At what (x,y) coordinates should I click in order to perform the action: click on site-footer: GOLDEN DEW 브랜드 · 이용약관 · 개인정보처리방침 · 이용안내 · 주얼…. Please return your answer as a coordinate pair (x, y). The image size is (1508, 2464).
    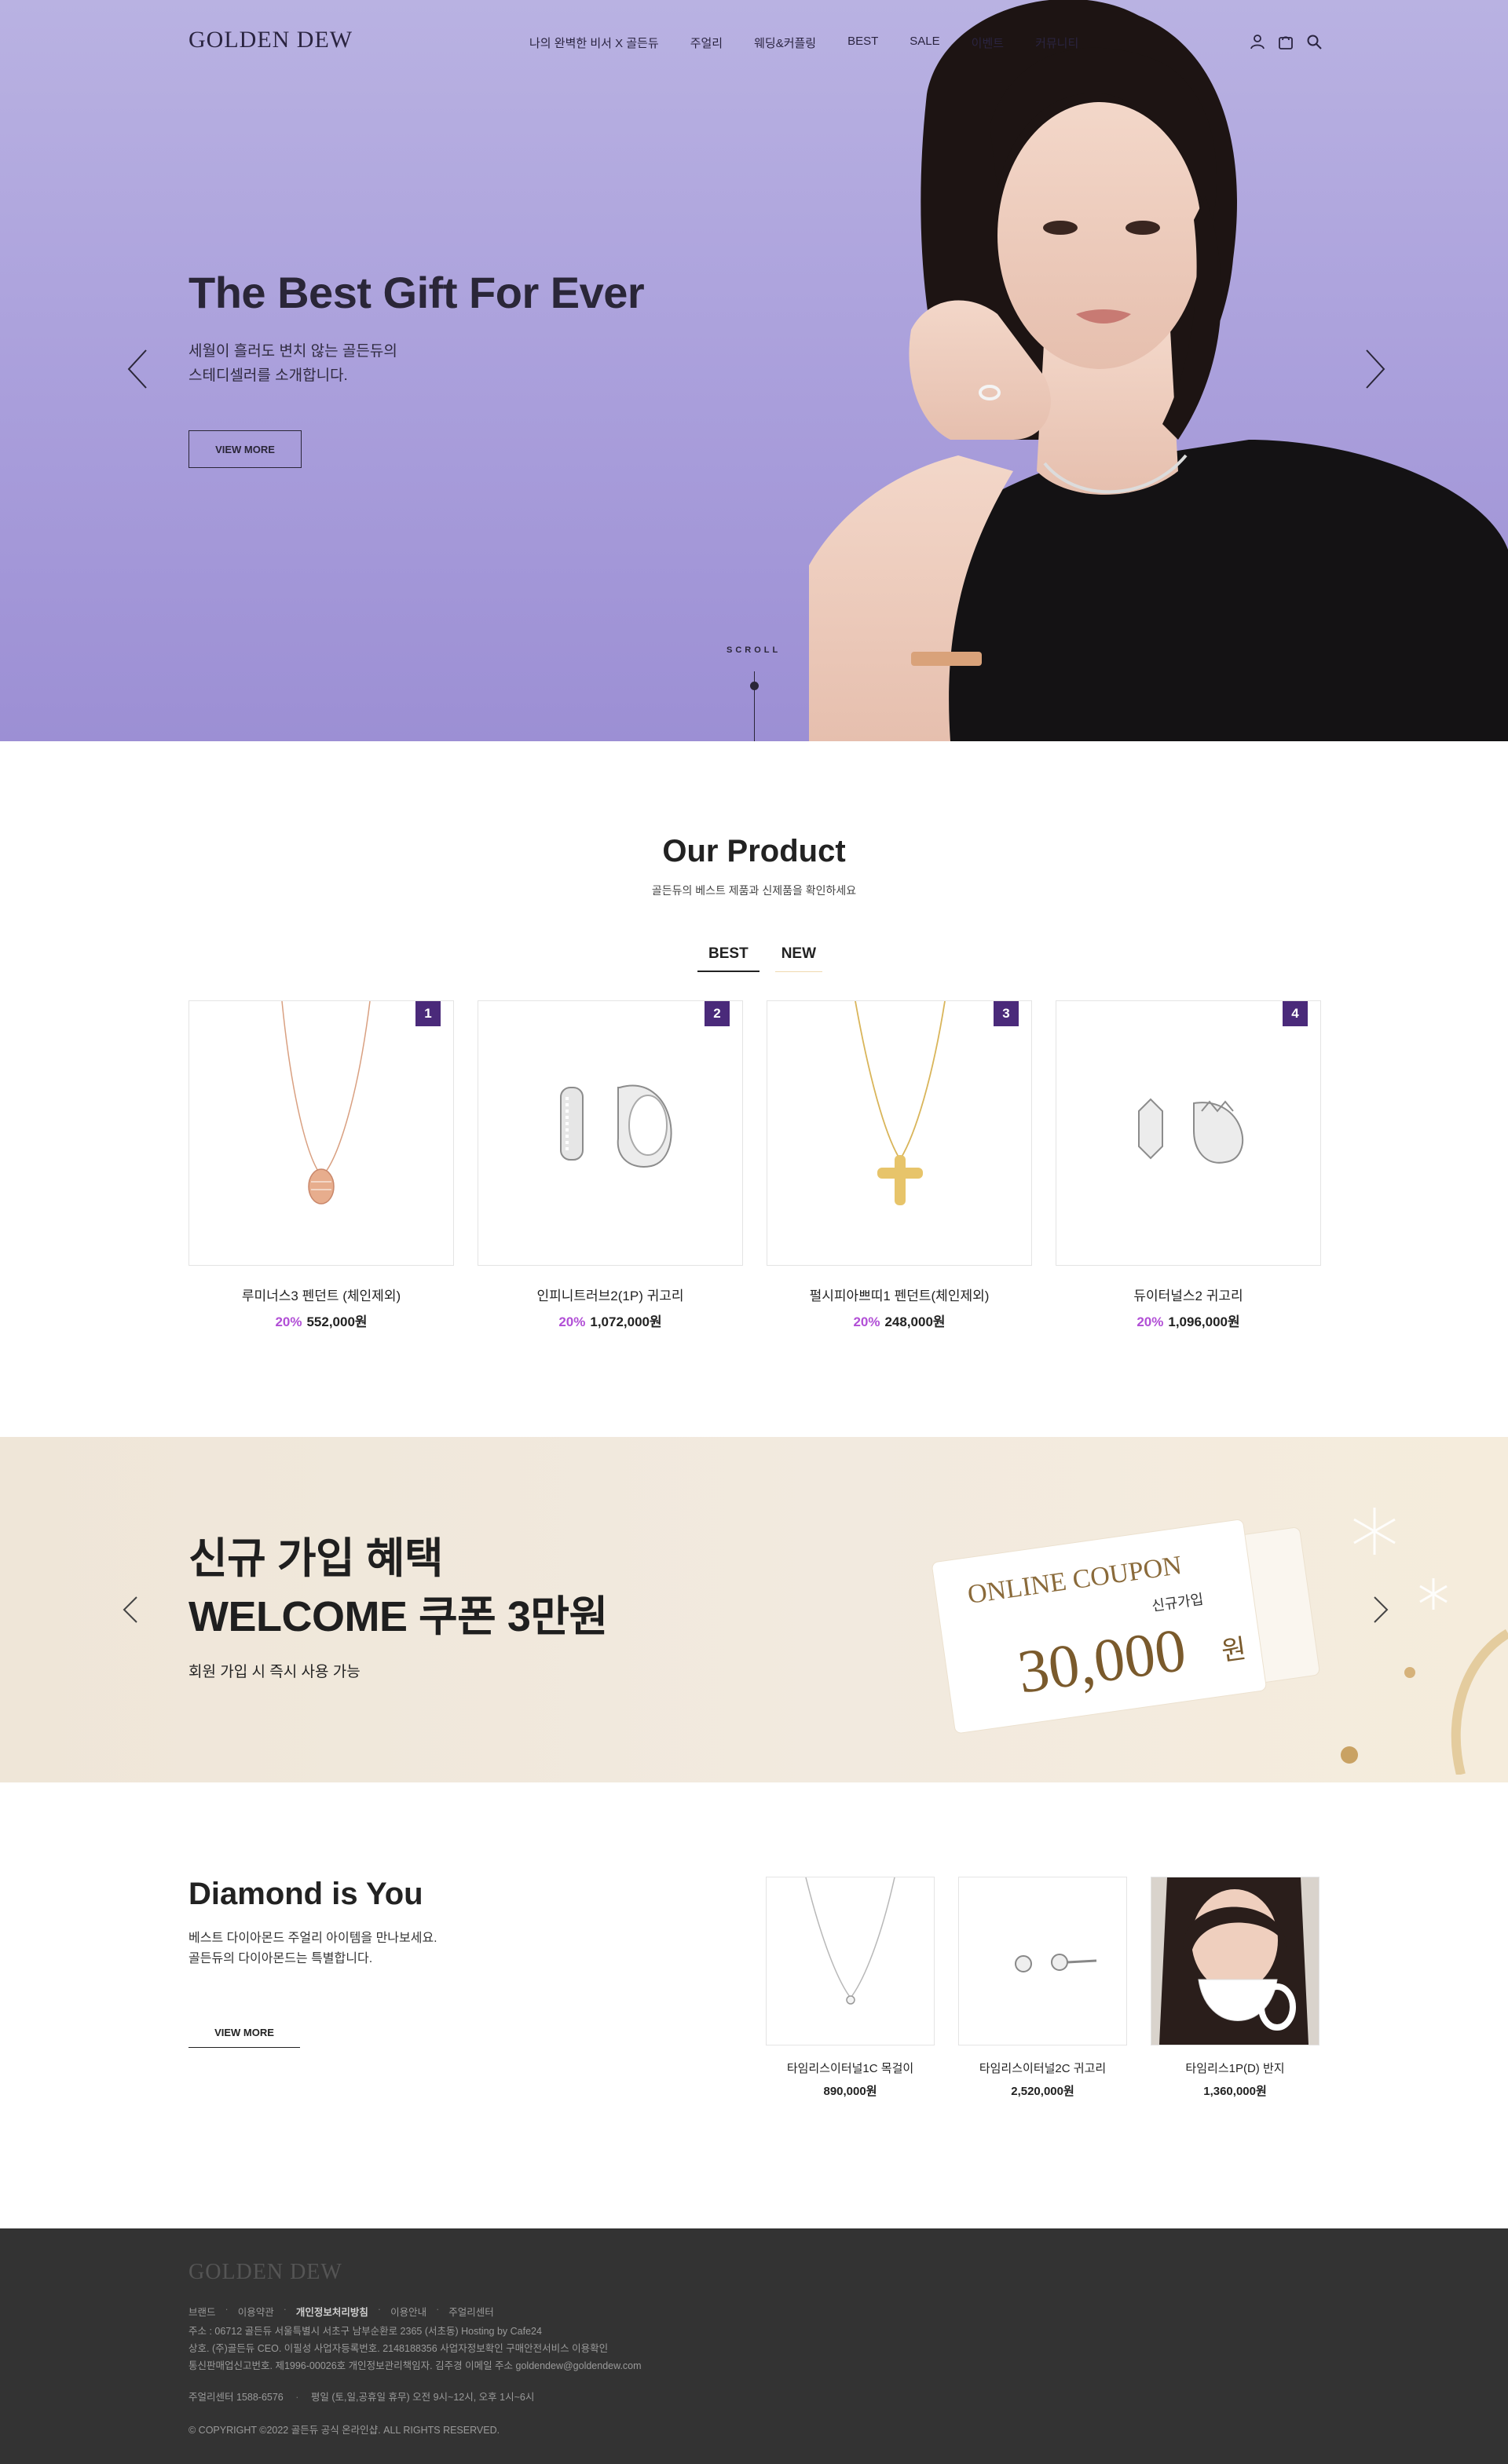
    Looking at the image, I should click on (754, 2346).